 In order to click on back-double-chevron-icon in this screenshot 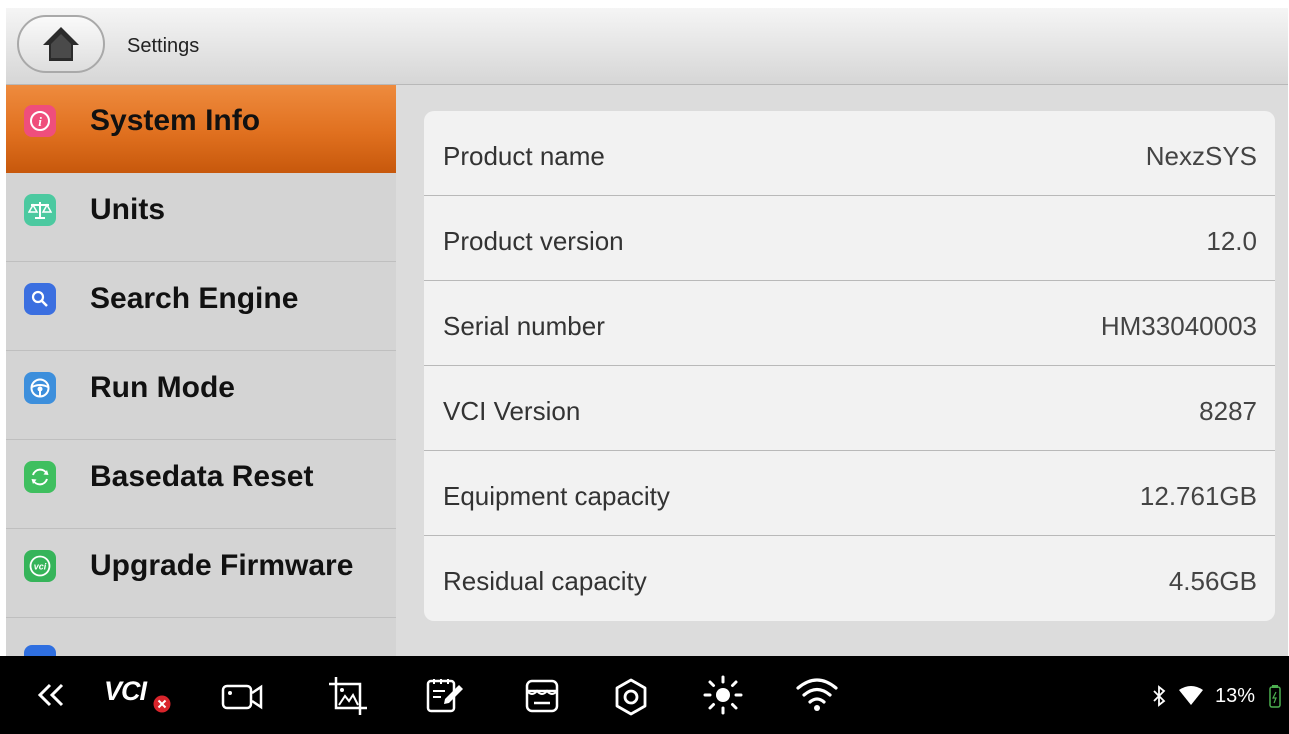, I will do `click(51, 695)`.